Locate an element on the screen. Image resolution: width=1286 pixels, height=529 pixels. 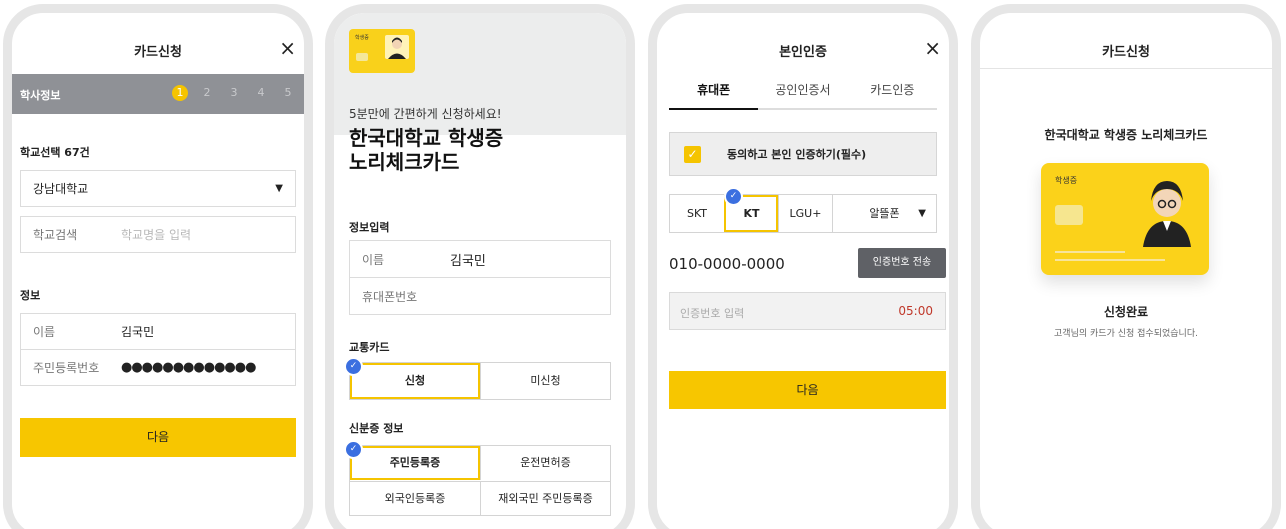
transit-toggle: 신청 미신청 is located at coordinates (480, 381).